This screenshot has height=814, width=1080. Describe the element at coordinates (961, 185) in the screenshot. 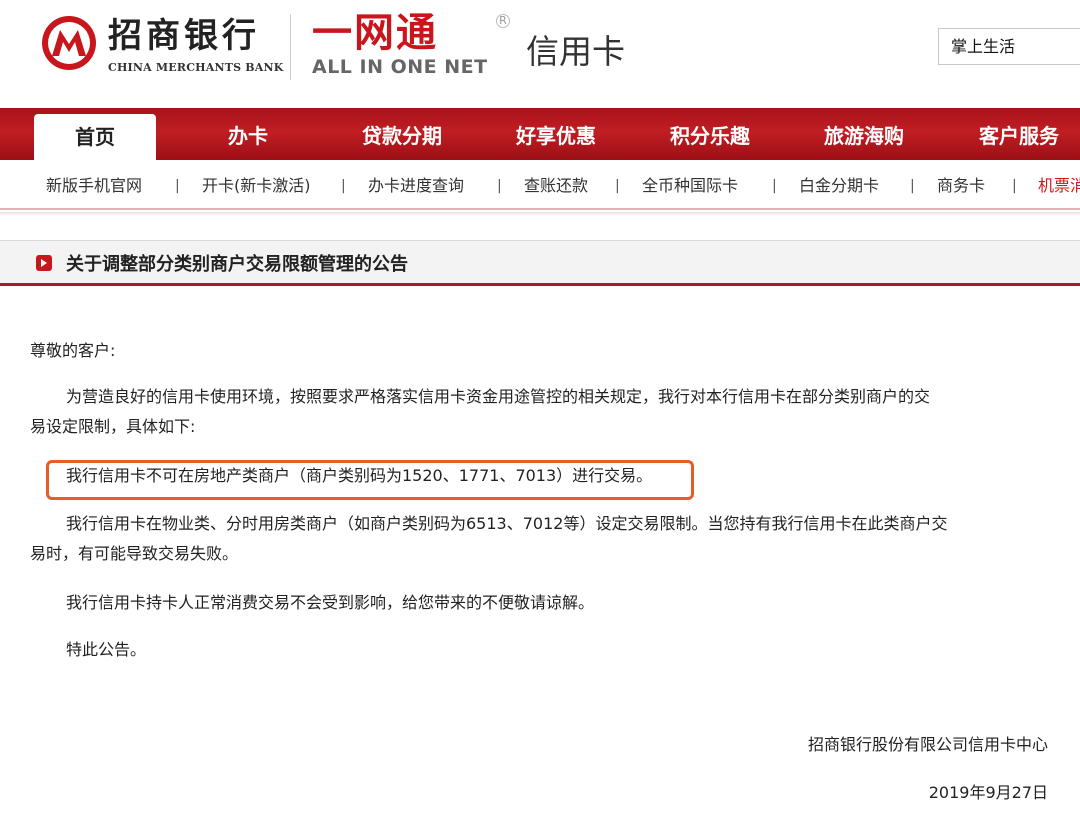

I see `subnav-item-business: 商务卡` at that location.